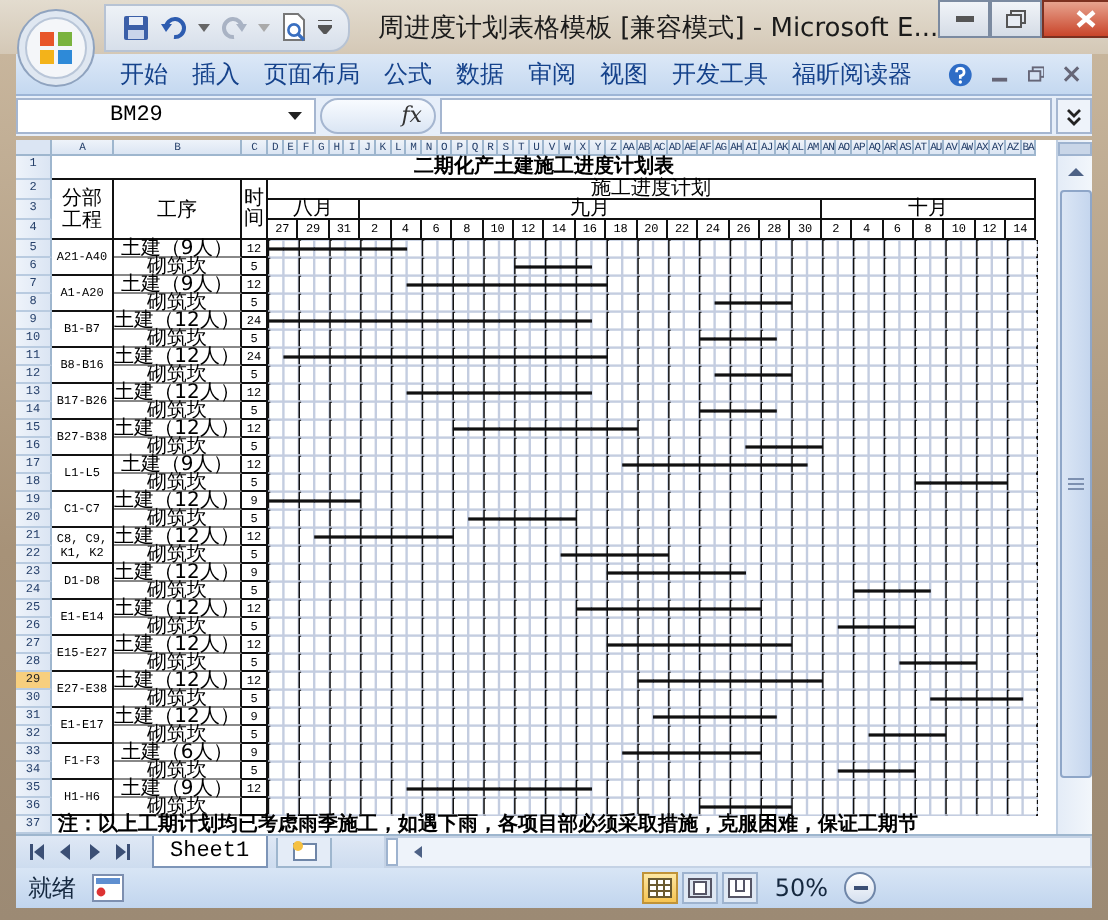  What do you see at coordinates (216, 74) in the screenshot?
I see `ribbon-tab: 插入` at bounding box center [216, 74].